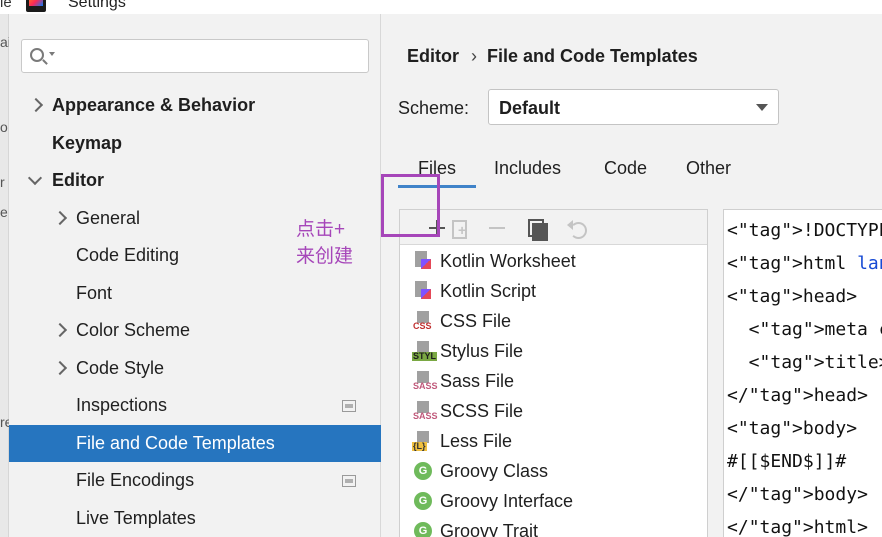  Describe the element at coordinates (576, 228) in the screenshot. I see `undo-icon` at that location.